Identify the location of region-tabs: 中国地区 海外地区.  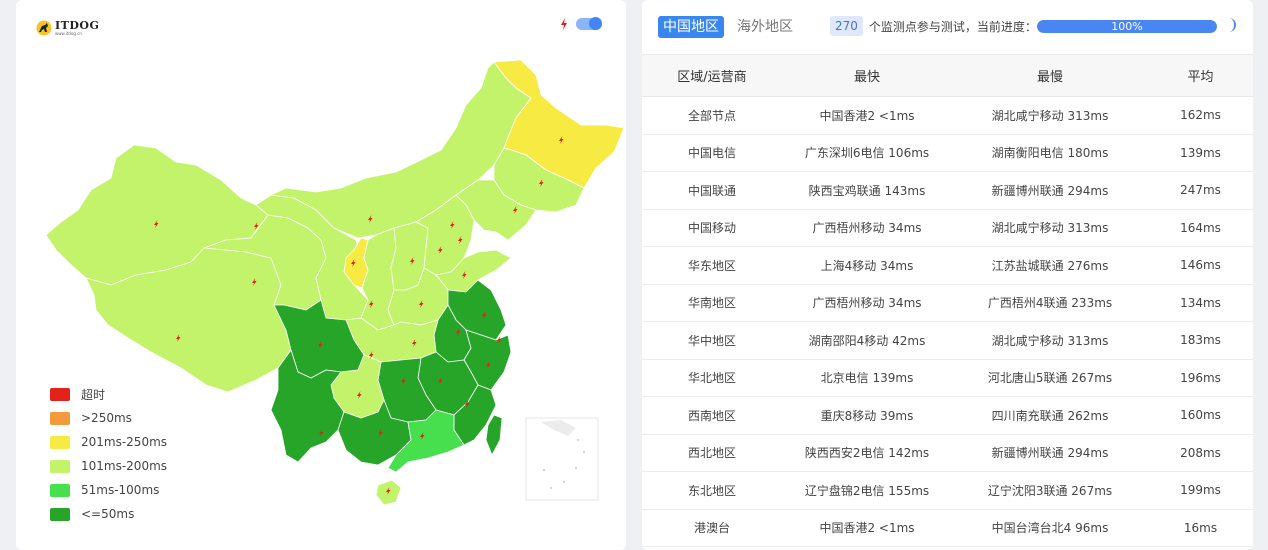
(728, 27).